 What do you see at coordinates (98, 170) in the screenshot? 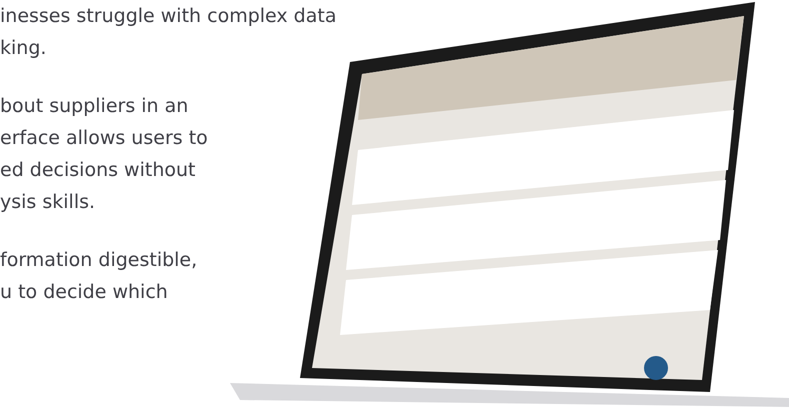
I see `body-text-line: ed decisions without` at bounding box center [98, 170].